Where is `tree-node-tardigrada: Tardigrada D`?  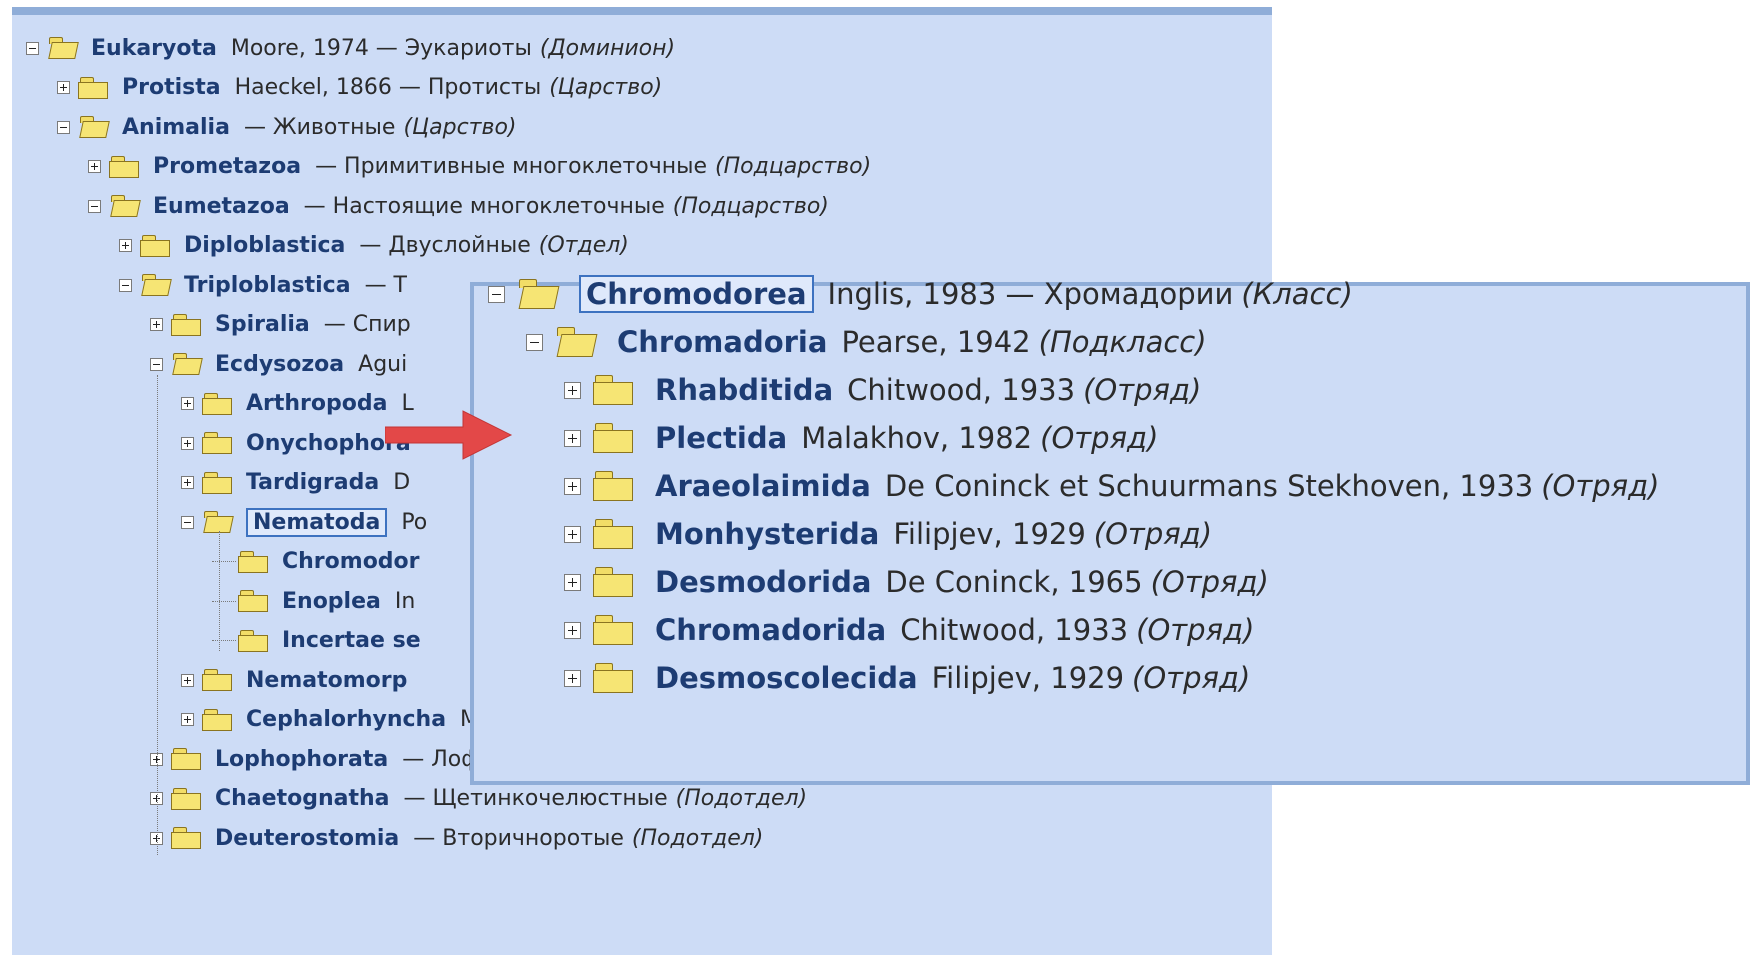
tree-node-tardigrada: Tardigrada D is located at coordinates (299, 483).